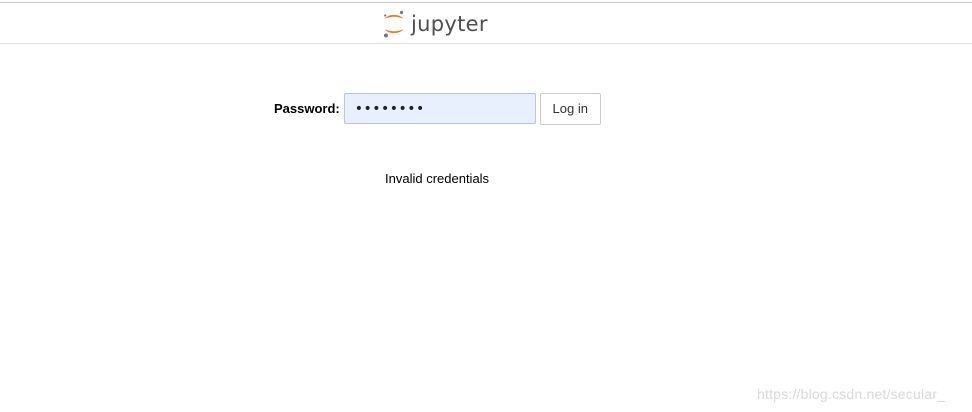 This screenshot has height=412, width=972. What do you see at coordinates (570, 108) in the screenshot?
I see `login-button: Log in` at bounding box center [570, 108].